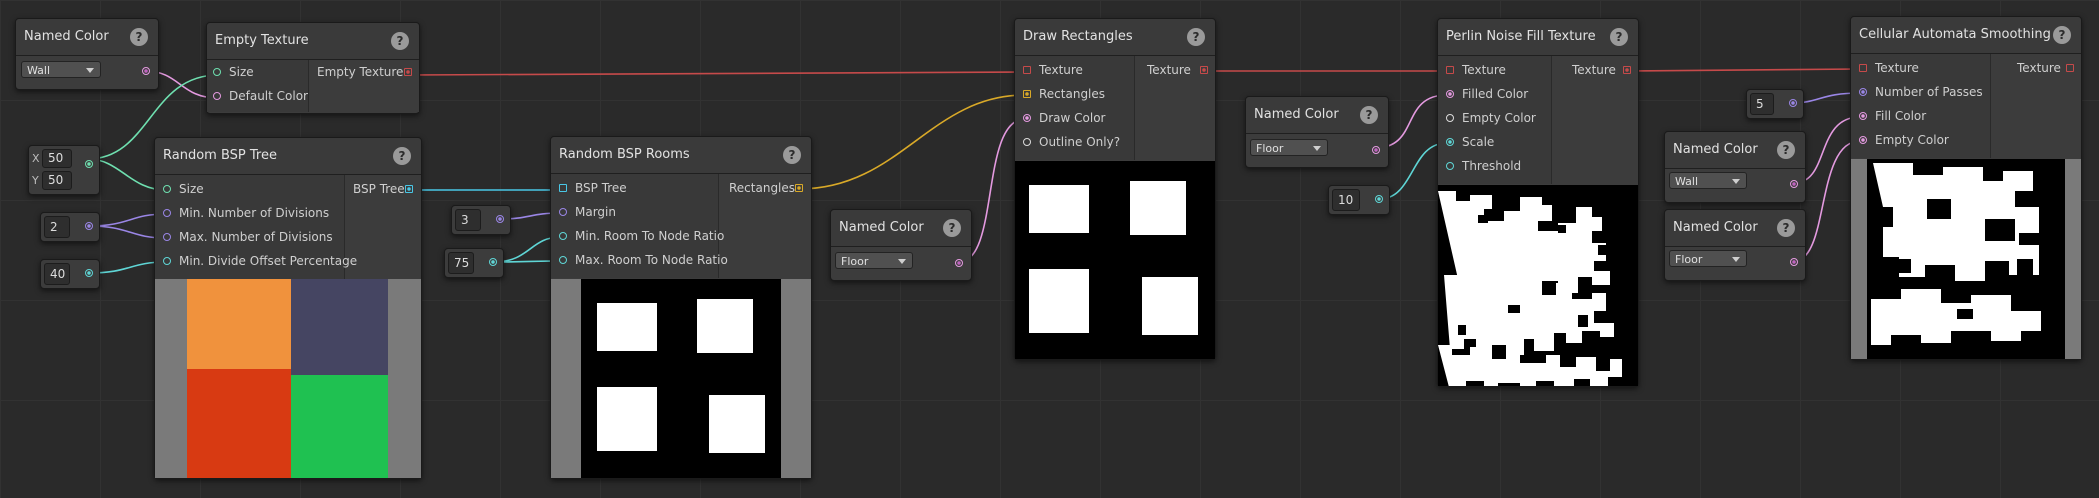 This screenshot has height=498, width=2099. I want to click on named-color-node-3: Named Color? Floor, so click(1317, 132).